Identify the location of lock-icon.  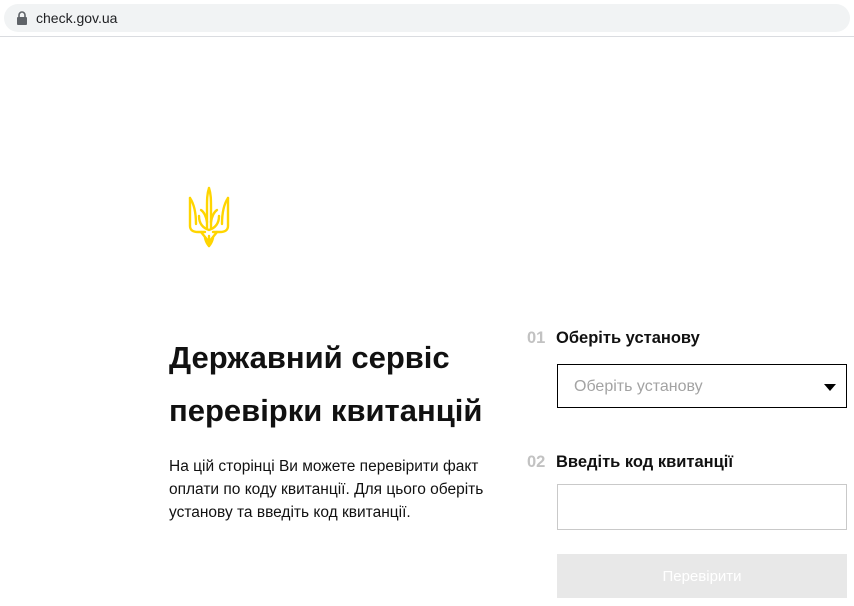
(22, 18).